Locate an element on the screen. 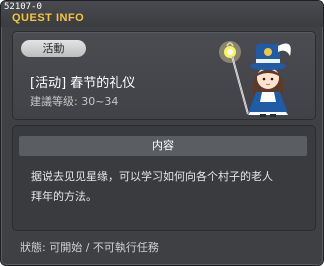 The height and width of the screenshot is (266, 324). quest-description: 据说去见见星缘，可以学习如何向各个村子的老人 拜年的方法。 is located at coordinates (152, 186).